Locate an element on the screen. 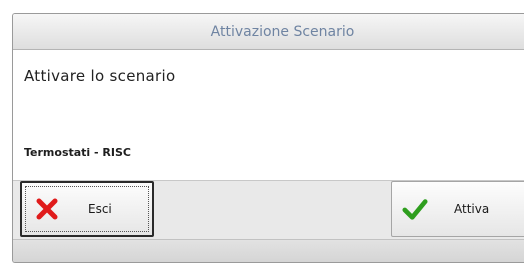 The width and height of the screenshot is (524, 267). scenario-name: Termostati - RISC is located at coordinates (77, 152).